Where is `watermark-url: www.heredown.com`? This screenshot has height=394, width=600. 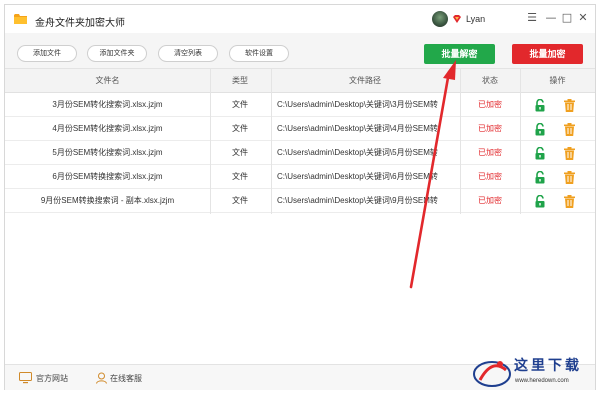
watermark-url: www.heredown.com is located at coordinates (542, 381).